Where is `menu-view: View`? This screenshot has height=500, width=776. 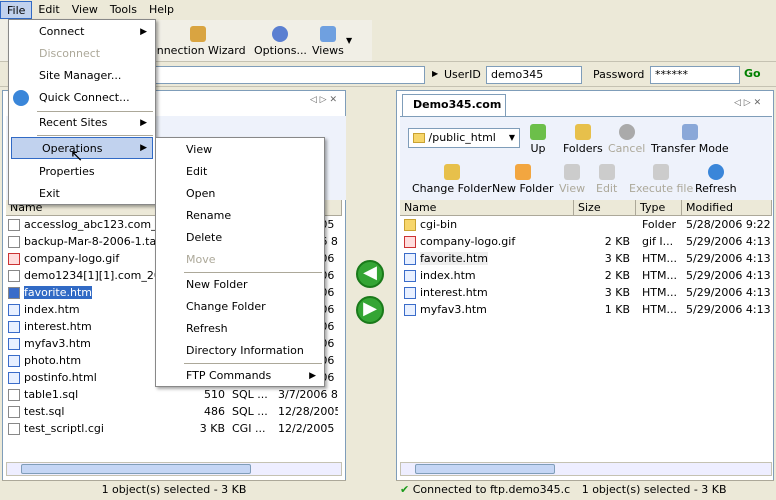 menu-view: View is located at coordinates (85, 10).